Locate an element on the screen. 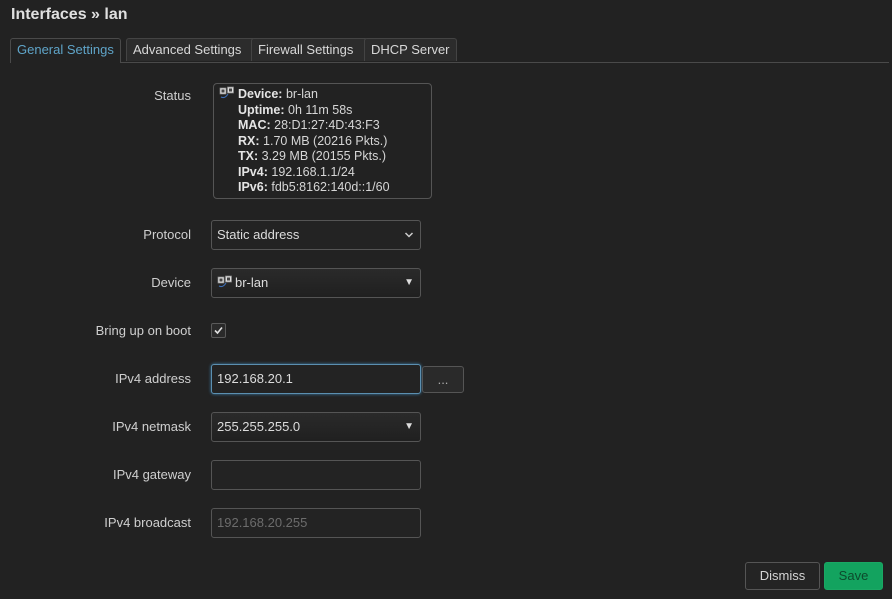 This screenshot has width=892, height=599. status-uptime-line: Uptime: 0h 11m 58s is located at coordinates (325, 111).